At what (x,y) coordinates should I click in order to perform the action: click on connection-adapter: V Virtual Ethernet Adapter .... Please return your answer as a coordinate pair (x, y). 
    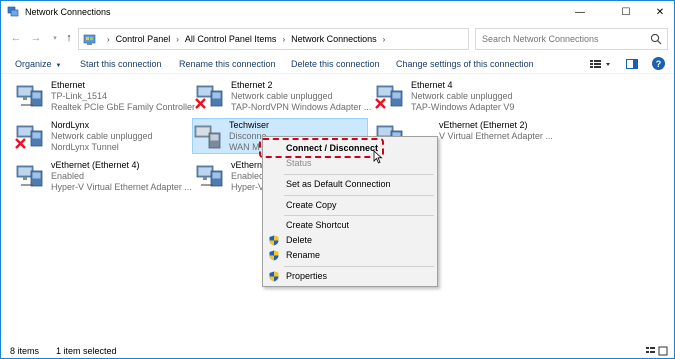
    Looking at the image, I should click on (496, 136).